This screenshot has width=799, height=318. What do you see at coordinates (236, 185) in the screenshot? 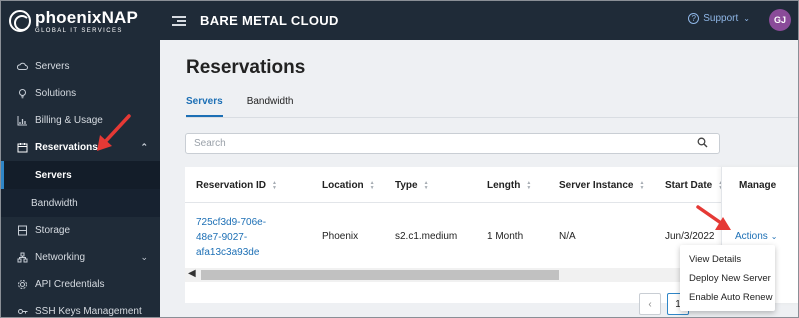
I see `column-header-reservation-id: Reservation ID ▲ ▼` at bounding box center [236, 185].